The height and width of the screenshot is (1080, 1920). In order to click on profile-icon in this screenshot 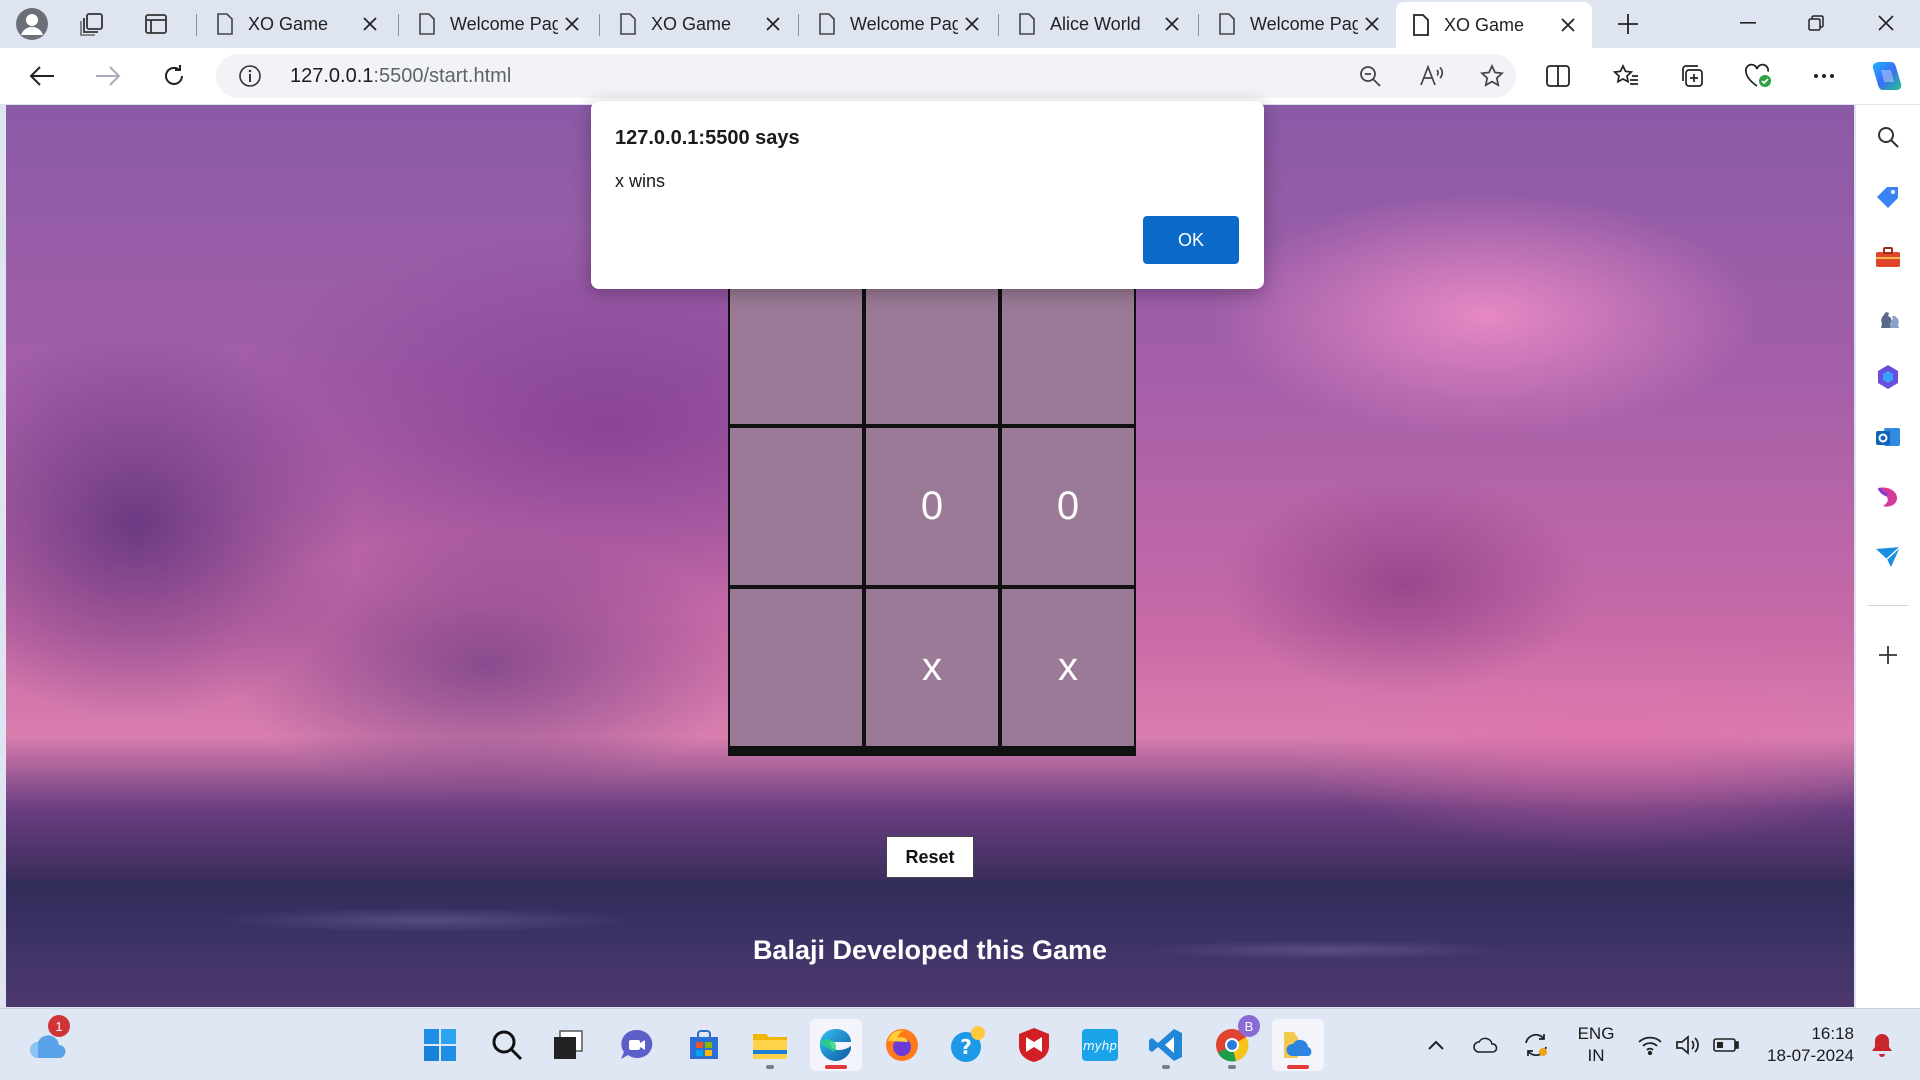, I will do `click(32, 24)`.